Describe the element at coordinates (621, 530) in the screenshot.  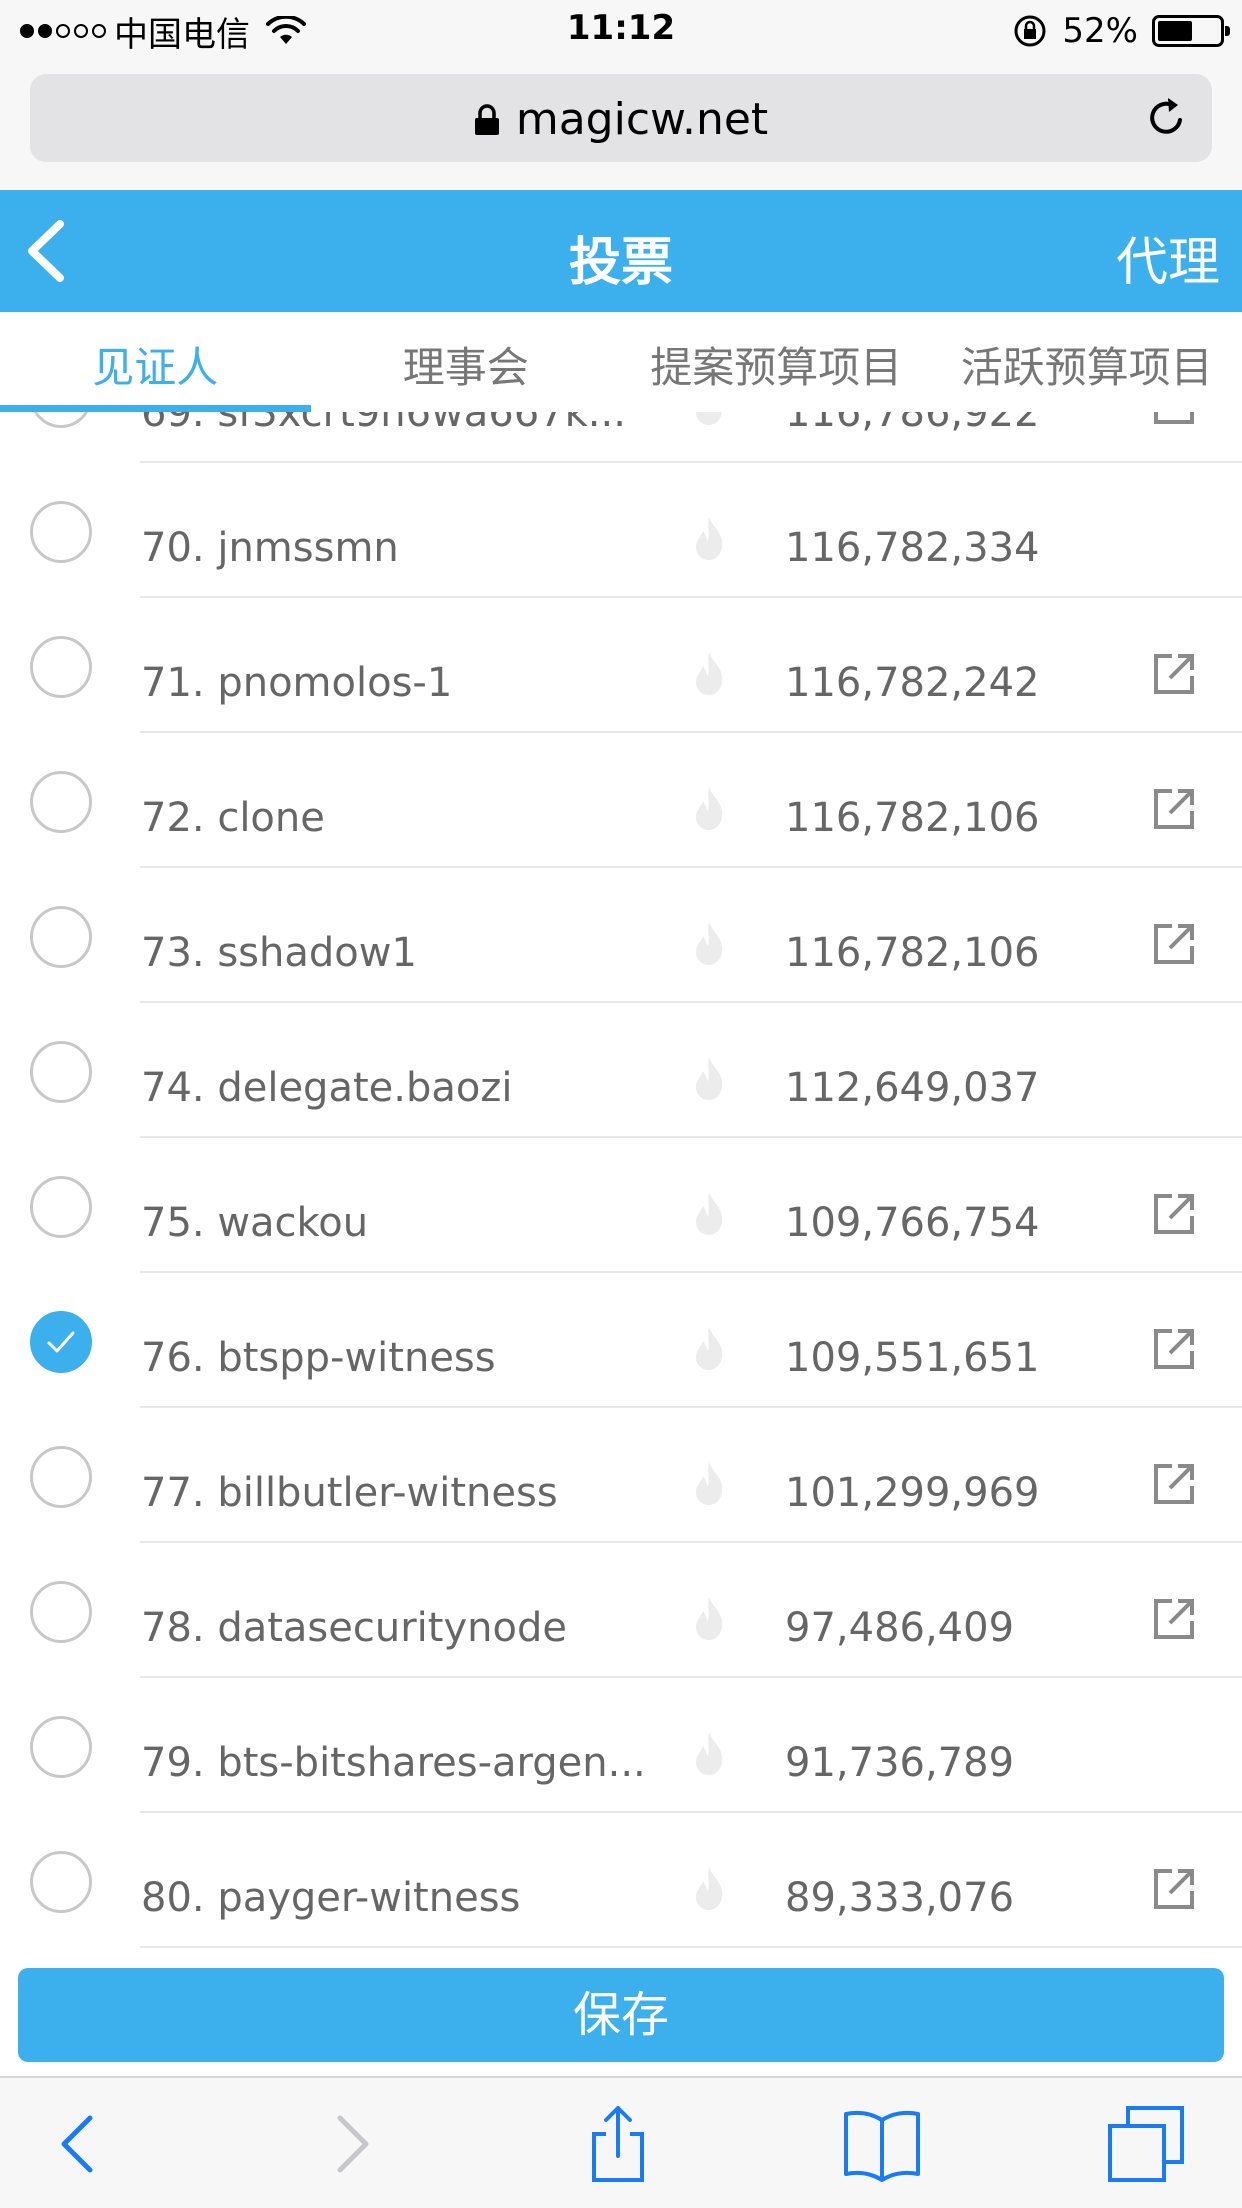
I see `witness-row: 70. jnmssmn 116,782,334` at that location.